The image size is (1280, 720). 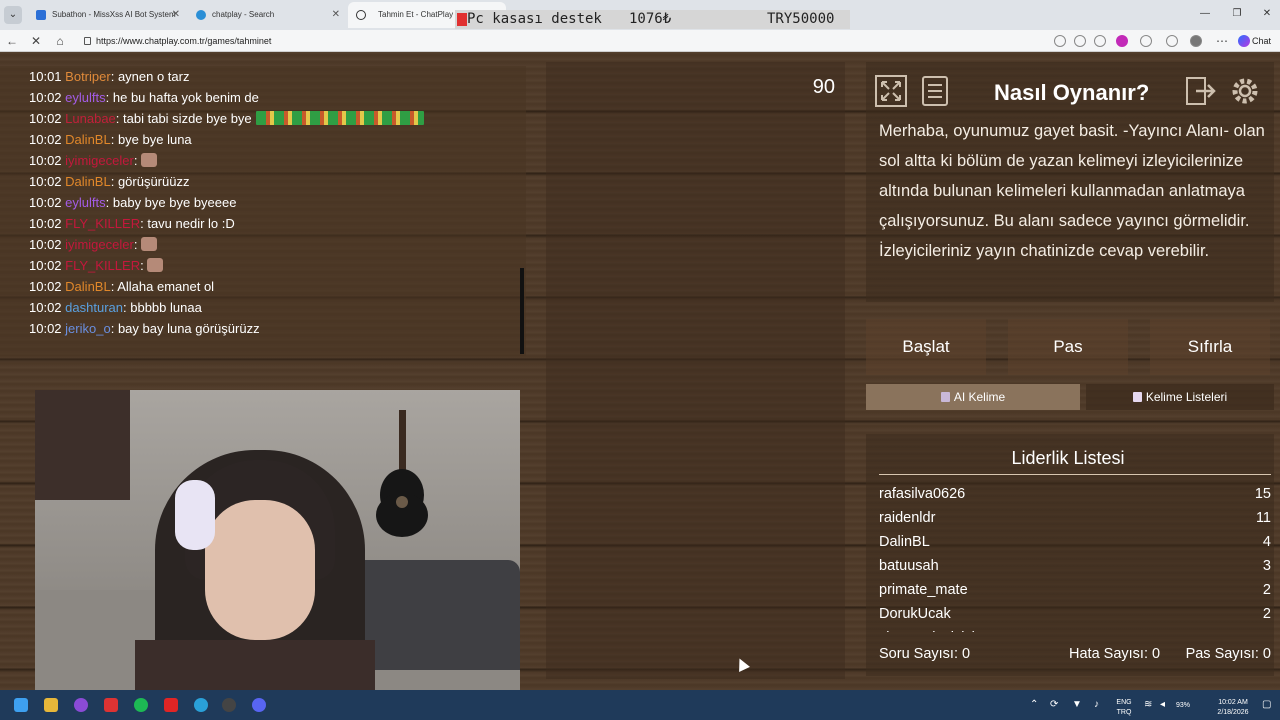 What do you see at coordinates (94, 307) in the screenshot?
I see `chat-username: dashturan` at bounding box center [94, 307].